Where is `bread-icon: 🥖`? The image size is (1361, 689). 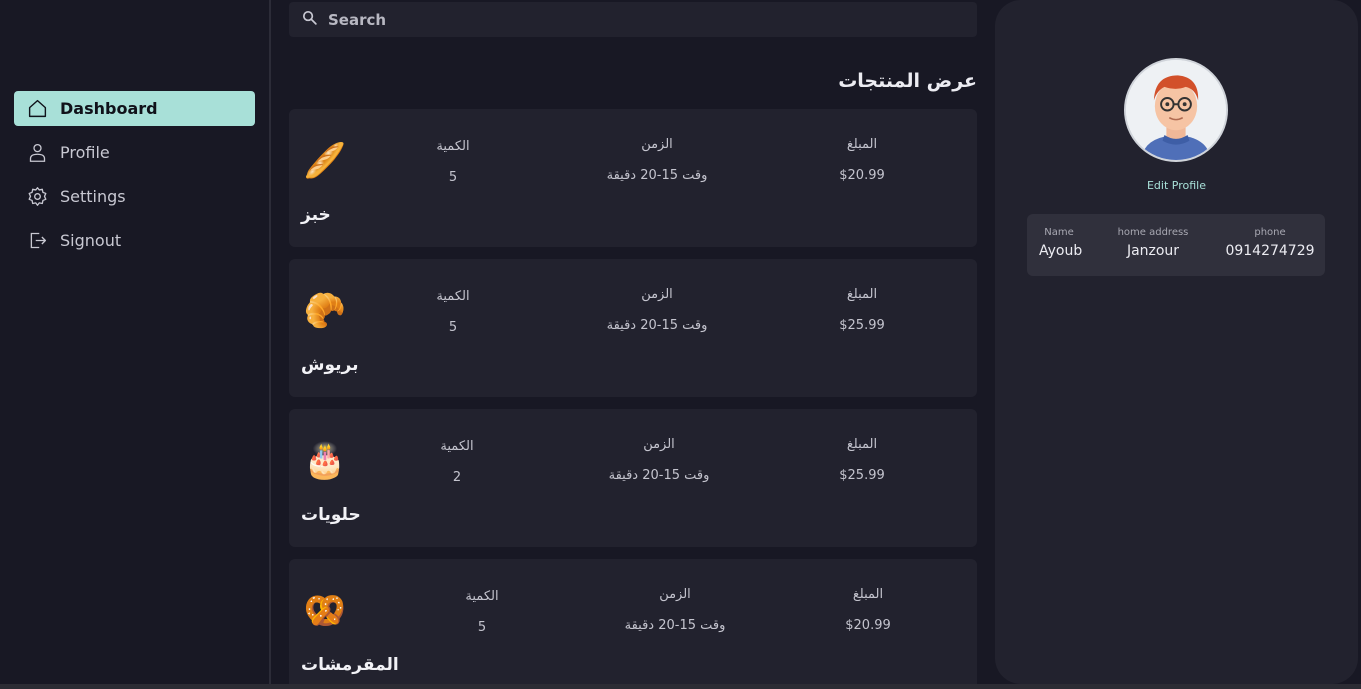
bread-icon: 🥖 is located at coordinates (325, 161).